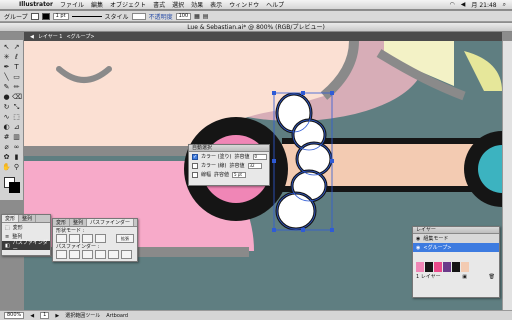  Describe the element at coordinates (128, 4) in the screenshot. I see `menu-object: オブジェクト` at that location.